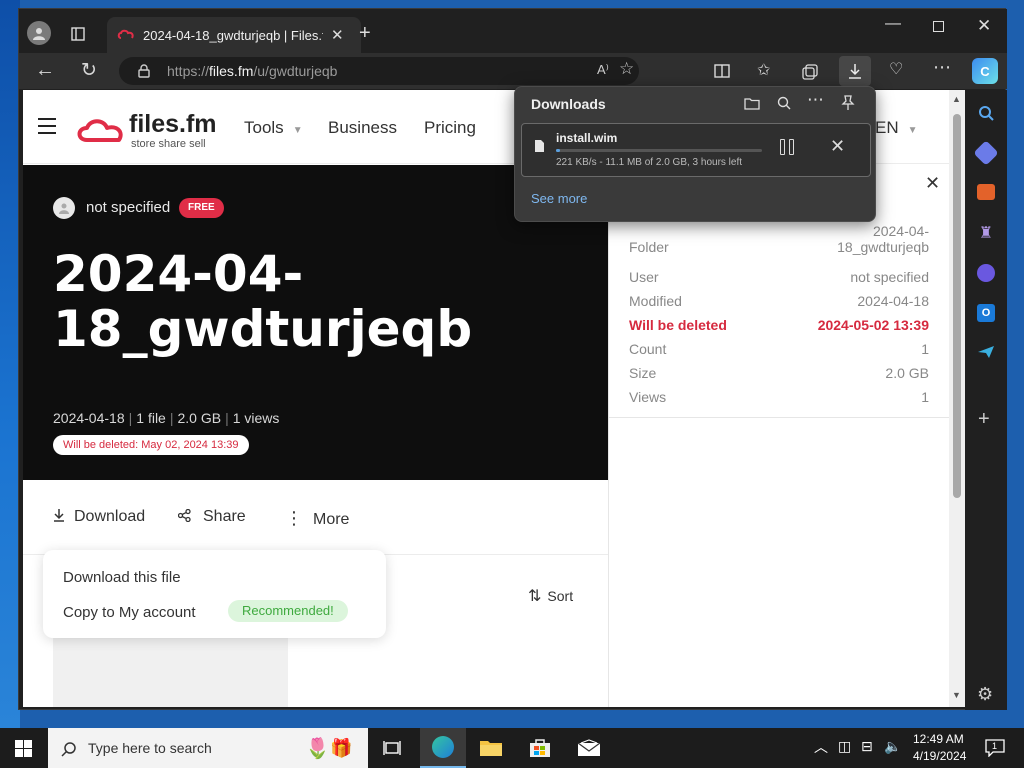  What do you see at coordinates (559, 198) in the screenshot?
I see `see-more-link: See more` at bounding box center [559, 198].